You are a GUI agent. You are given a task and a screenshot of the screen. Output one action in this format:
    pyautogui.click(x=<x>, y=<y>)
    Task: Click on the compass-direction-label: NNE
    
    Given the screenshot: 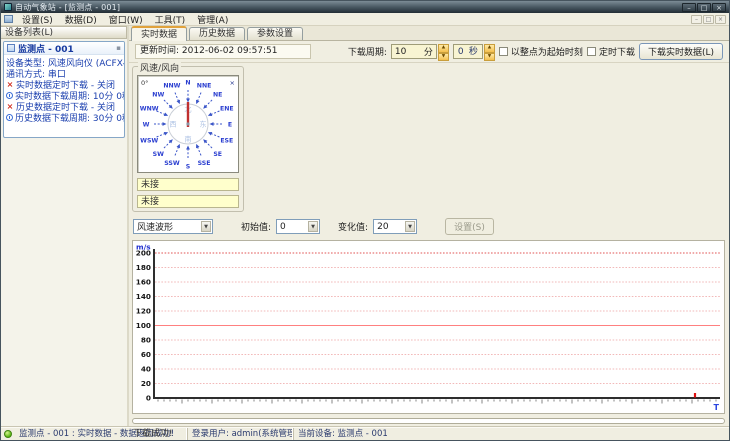 What is the action you would take?
    pyautogui.click(x=204, y=86)
    